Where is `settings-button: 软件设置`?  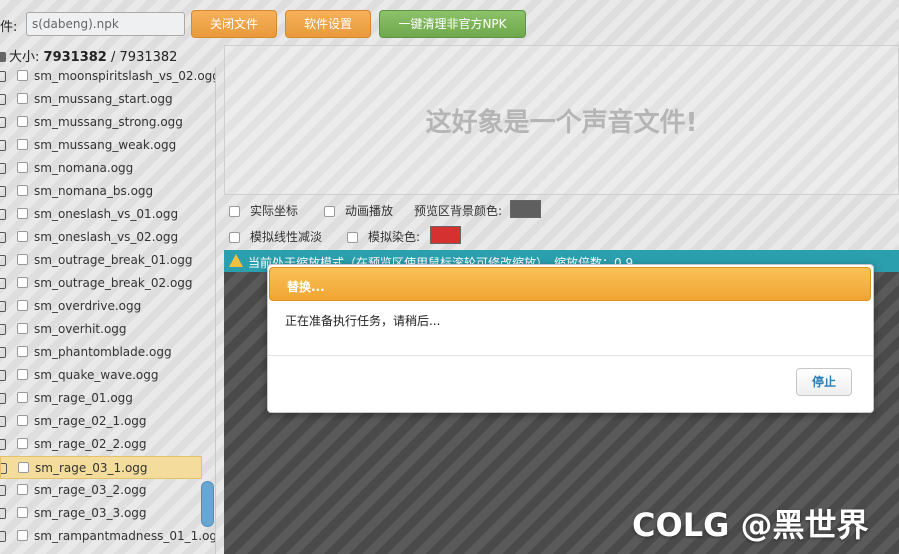
settings-button: 软件设置 is located at coordinates (328, 24).